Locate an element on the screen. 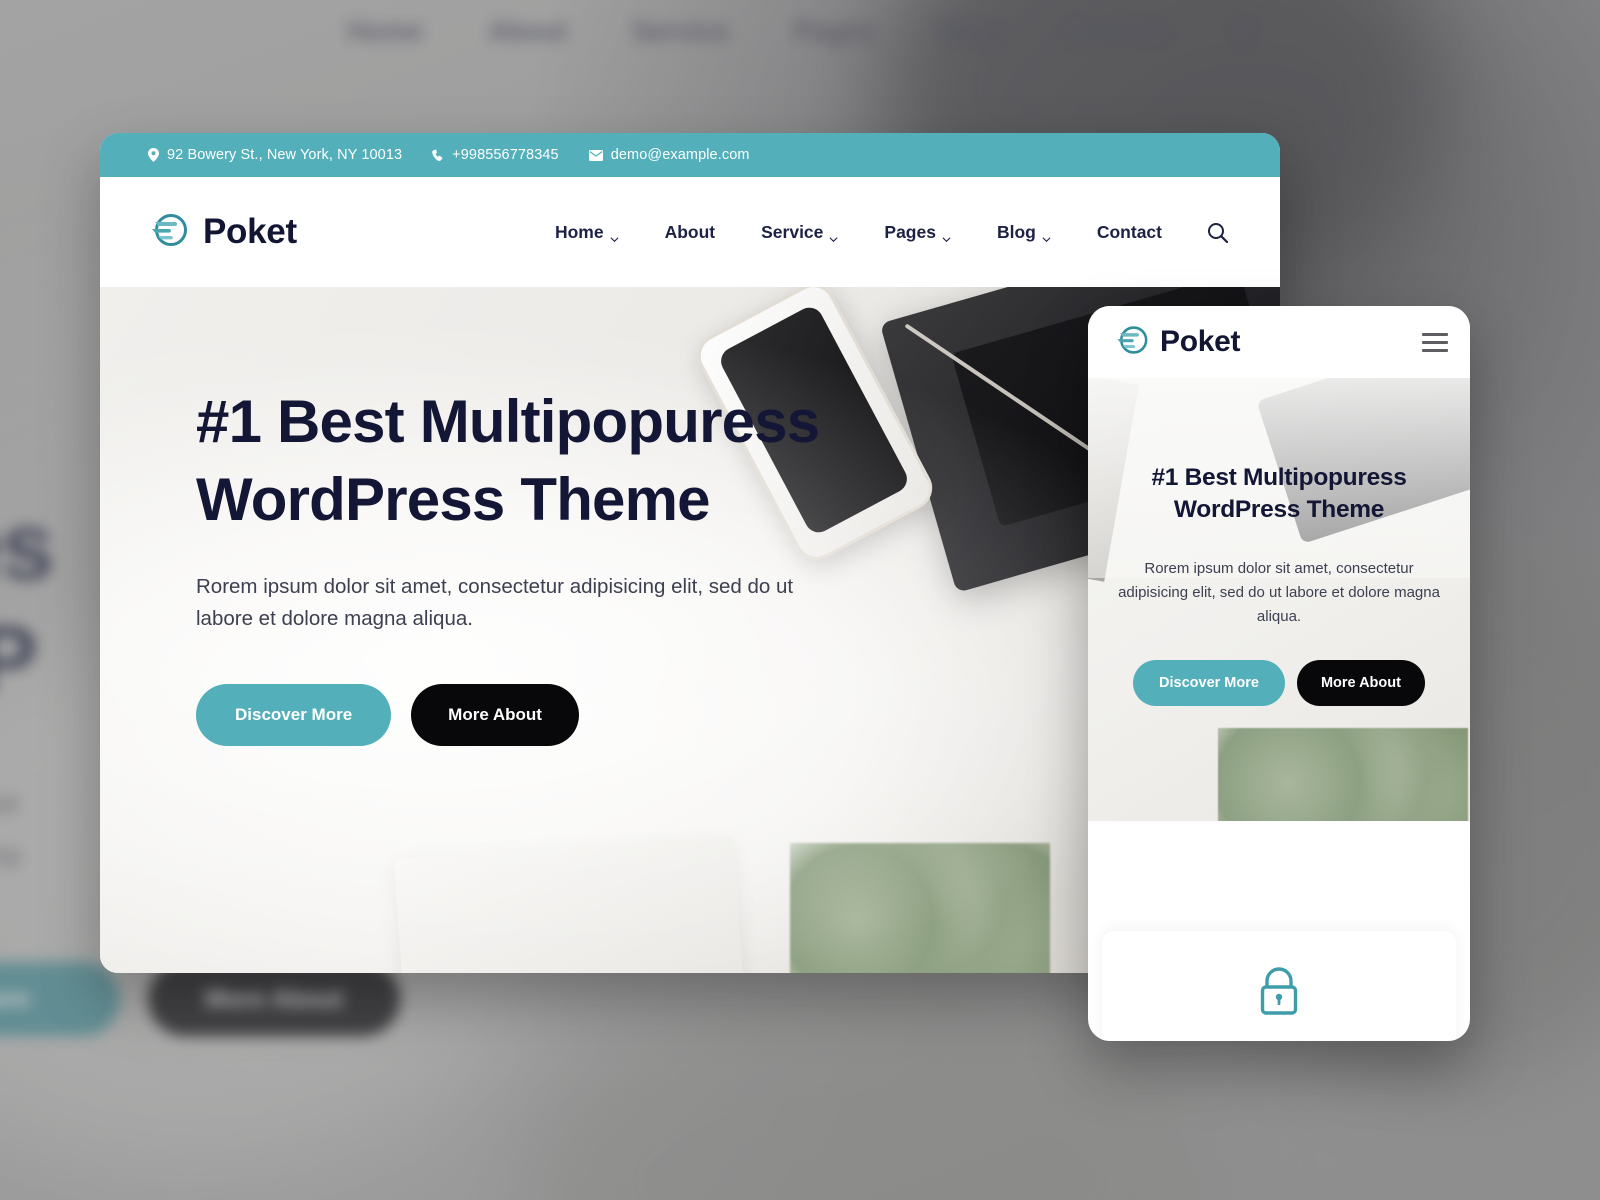 The image size is (1600, 1200). mobile-brand-name: Poket is located at coordinates (1200, 341).